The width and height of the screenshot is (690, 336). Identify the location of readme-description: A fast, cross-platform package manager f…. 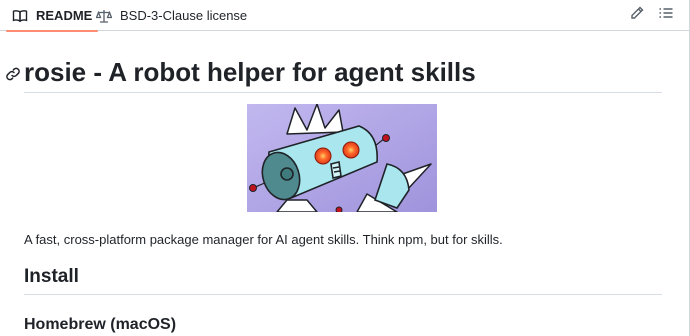
(263, 239).